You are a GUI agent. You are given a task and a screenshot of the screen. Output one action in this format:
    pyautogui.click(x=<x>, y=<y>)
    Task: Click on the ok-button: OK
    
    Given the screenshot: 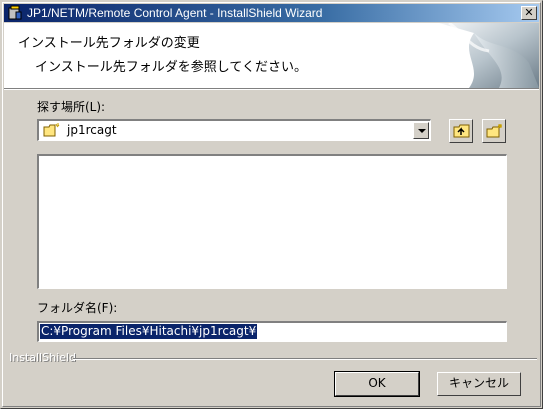 What is the action you would take?
    pyautogui.click(x=377, y=384)
    